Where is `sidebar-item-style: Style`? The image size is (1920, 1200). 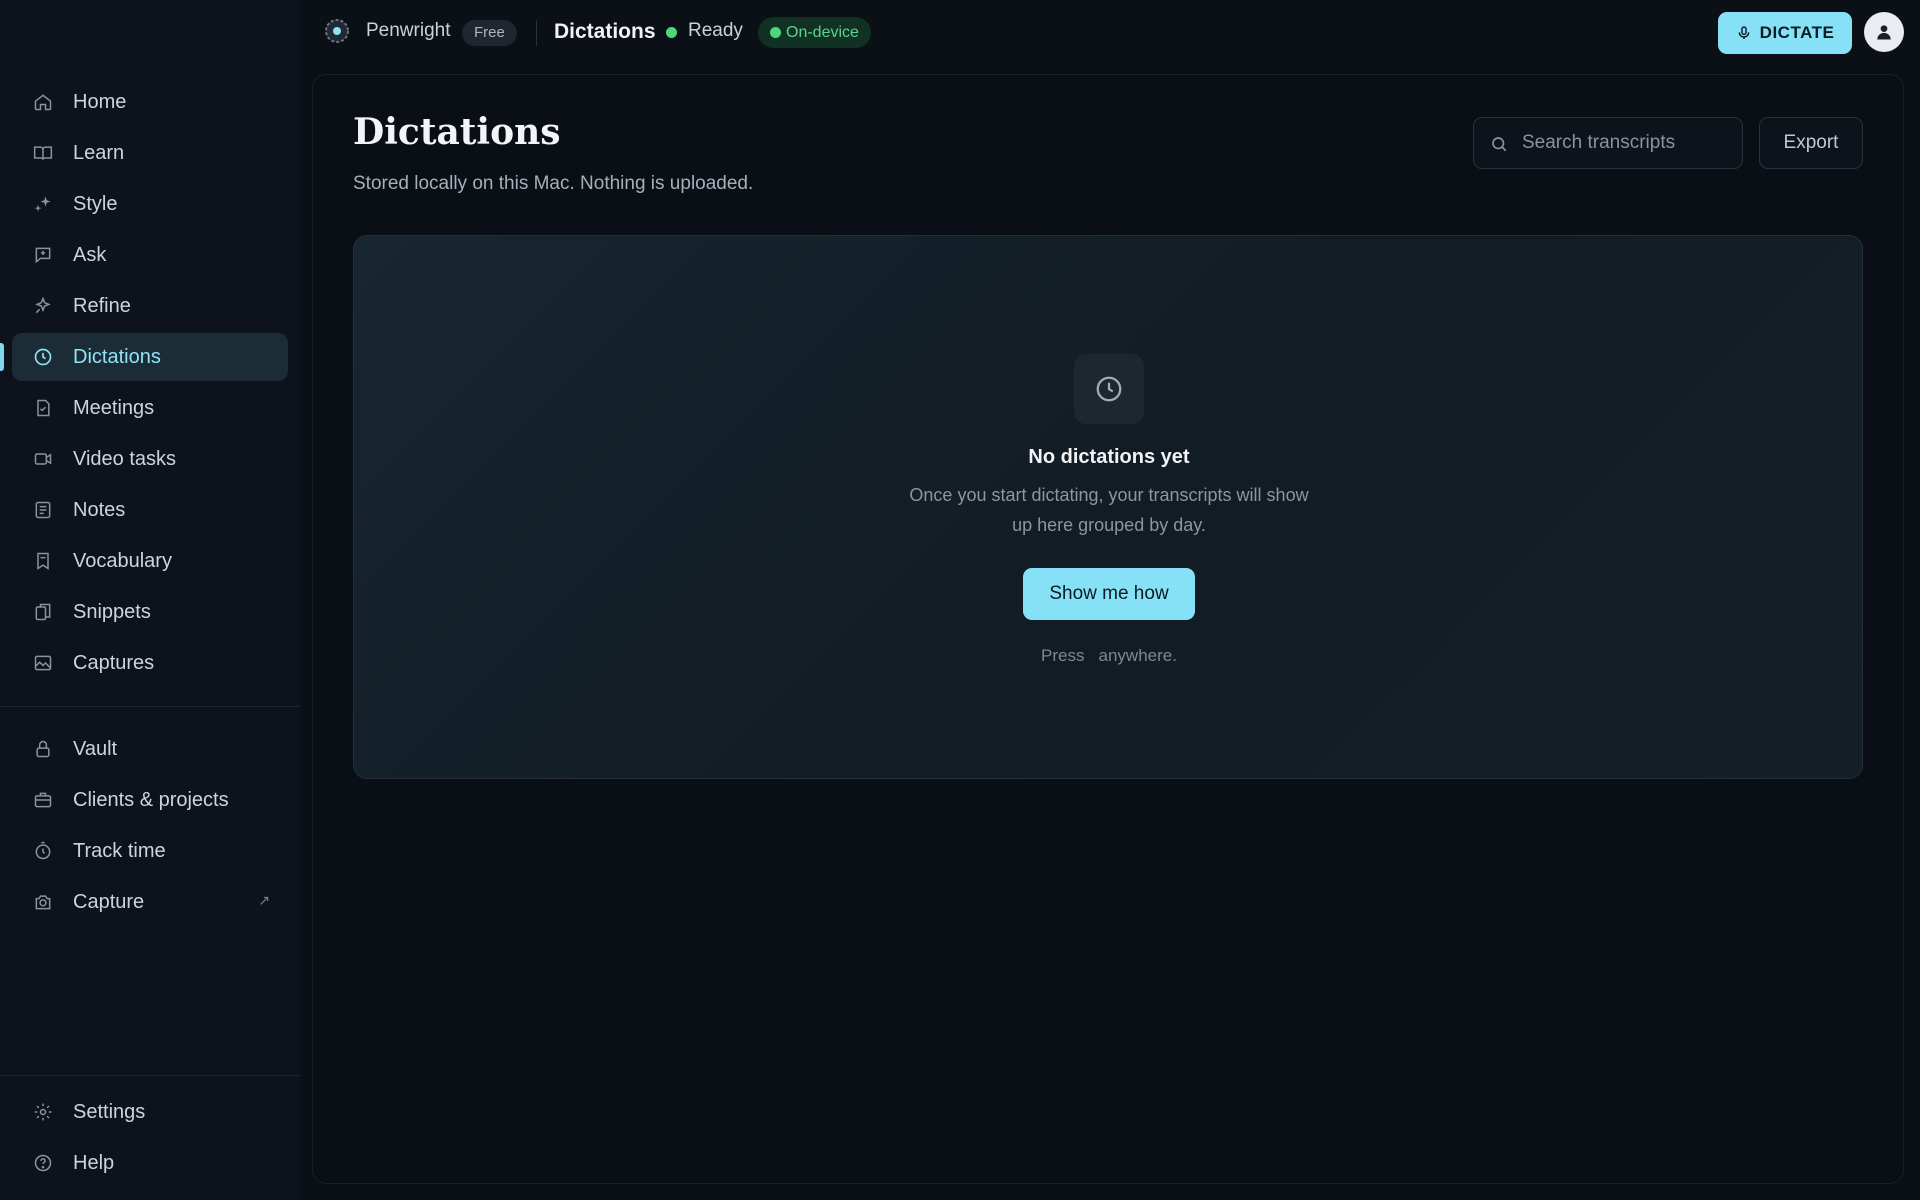
sidebar-item-style: Style is located at coordinates (150, 204).